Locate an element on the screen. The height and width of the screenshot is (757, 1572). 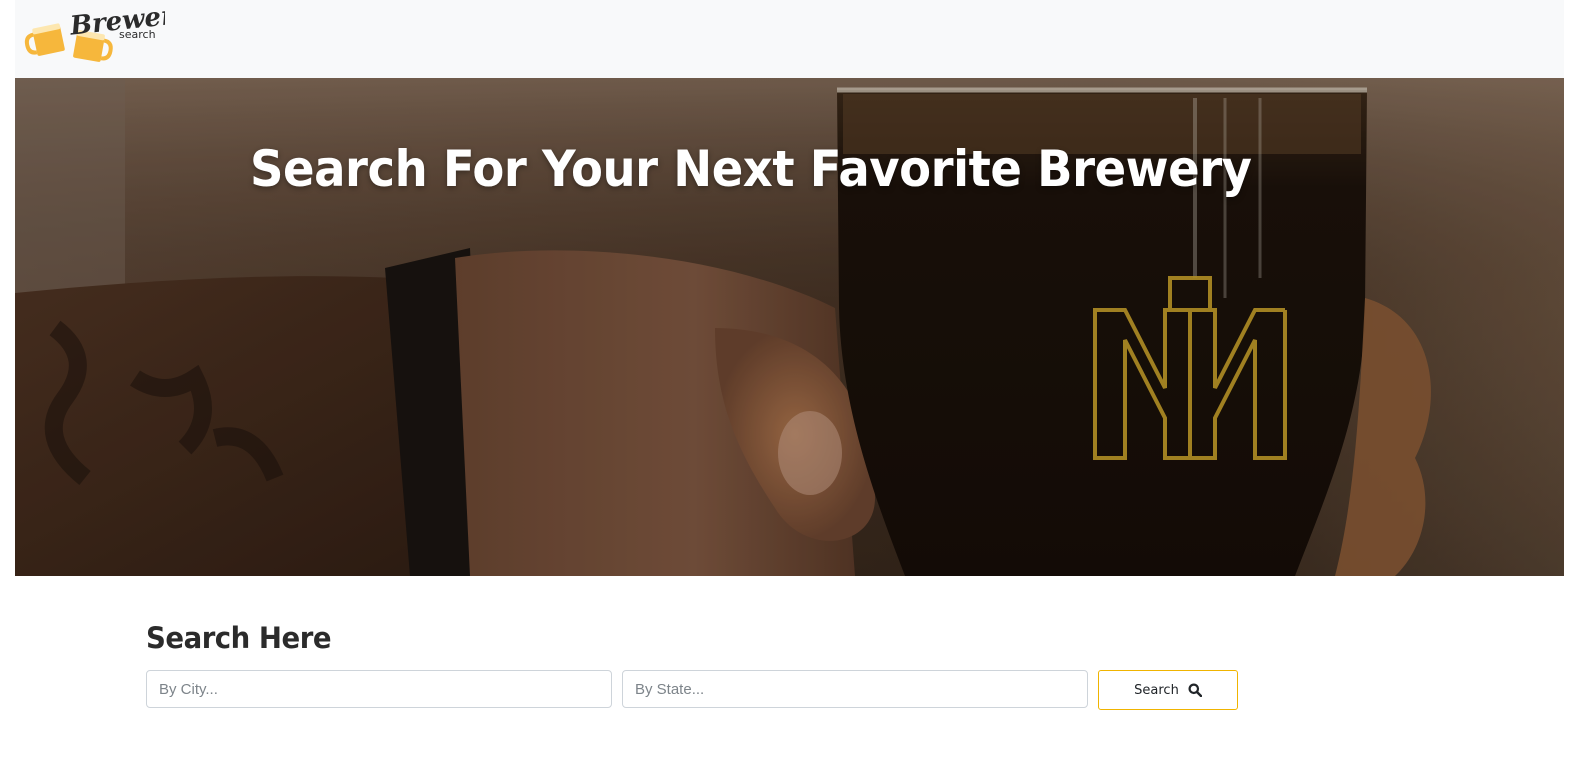
hero-title: Search For Your Next Favorite Brewery is located at coordinates (750, 169).